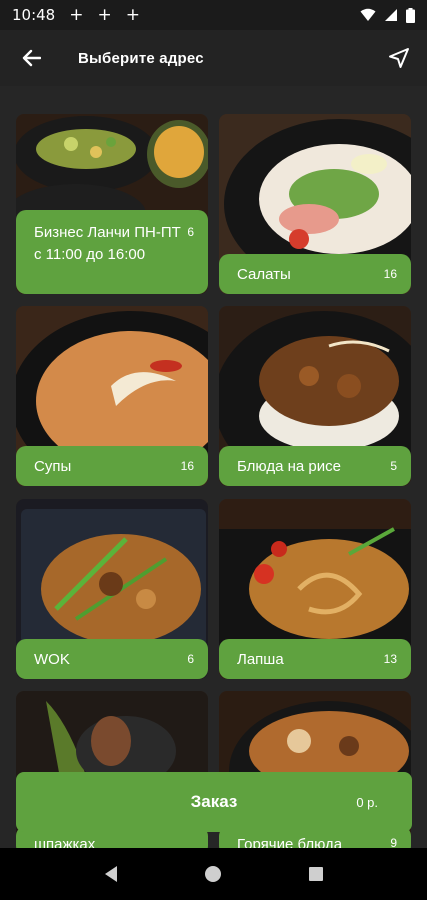 The width and height of the screenshot is (427, 900). I want to click on category-card-noodles: Лапша 13, so click(315, 589).